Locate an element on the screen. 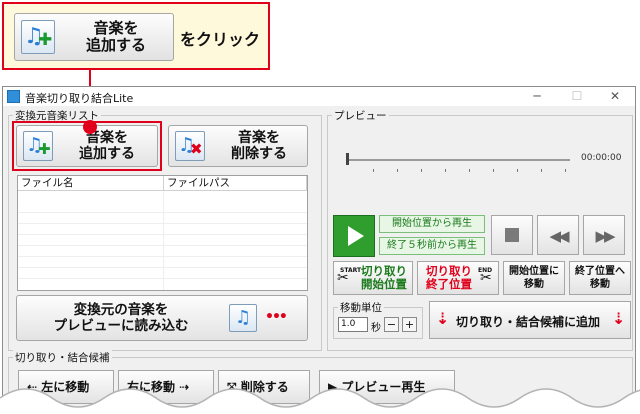  step-unit-legend: 移動単位 is located at coordinates (361, 307).